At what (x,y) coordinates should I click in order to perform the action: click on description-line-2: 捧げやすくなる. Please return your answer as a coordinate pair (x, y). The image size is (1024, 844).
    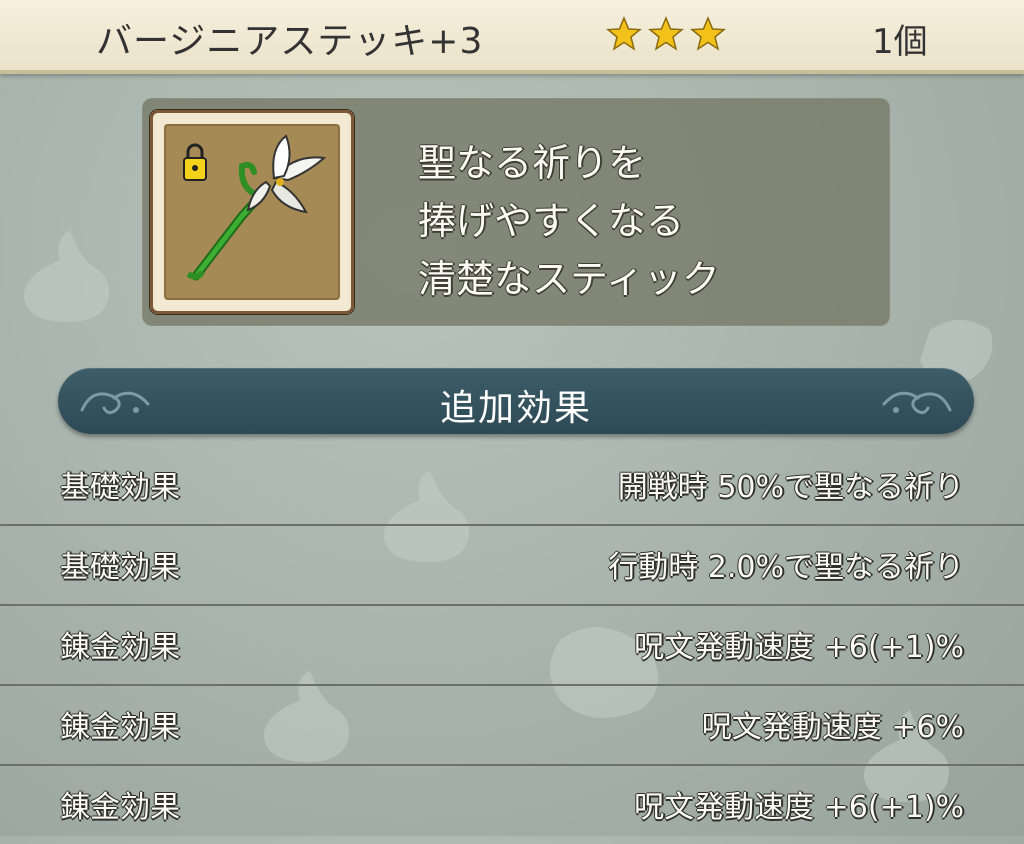
    Looking at the image, I should click on (551, 221).